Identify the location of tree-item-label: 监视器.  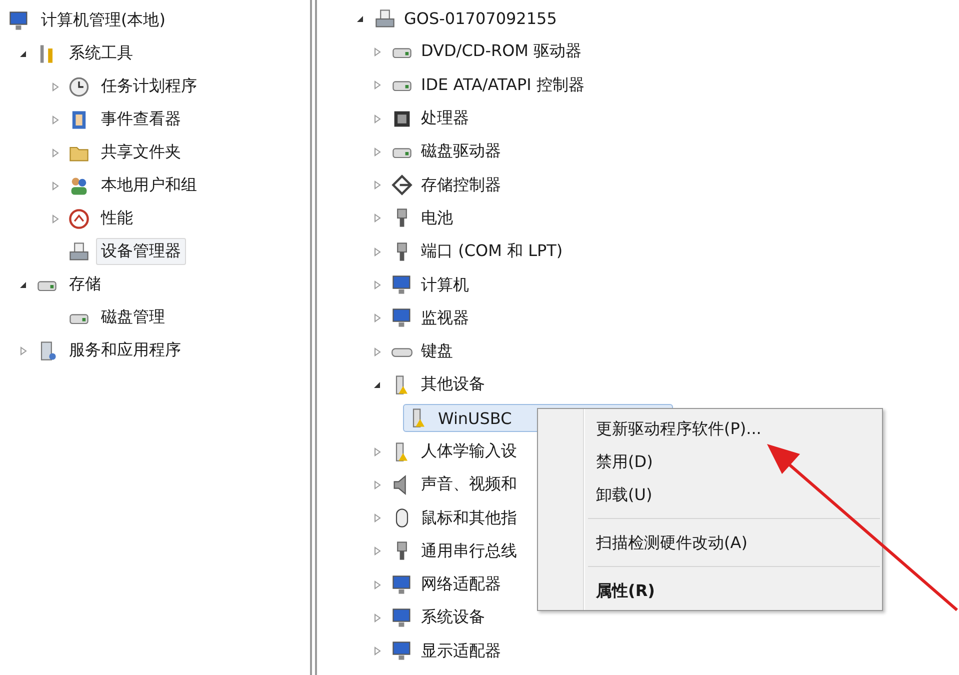
(445, 318).